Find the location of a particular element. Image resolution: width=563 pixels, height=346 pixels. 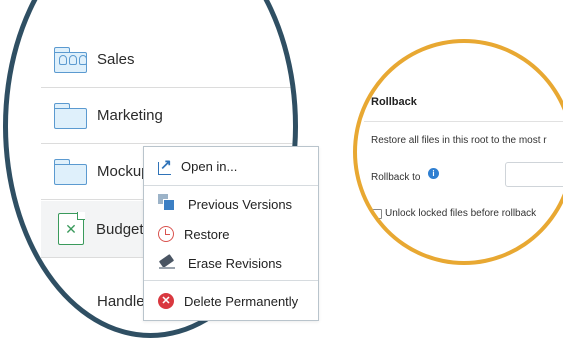

menu-item-erase-revisions: Erase Revisions is located at coordinates (231, 263).